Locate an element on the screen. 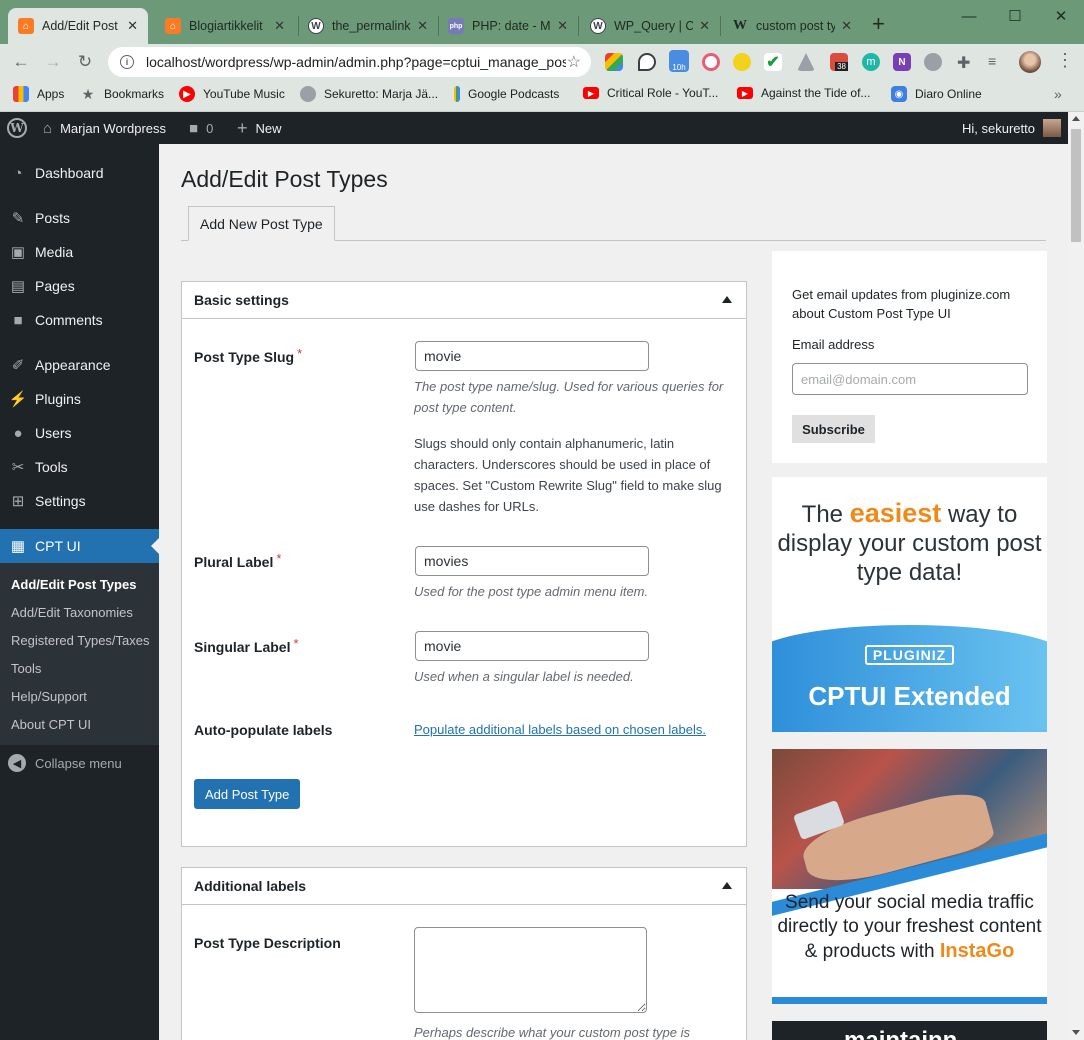  menu-comments: ■ Comments is located at coordinates (79, 320).